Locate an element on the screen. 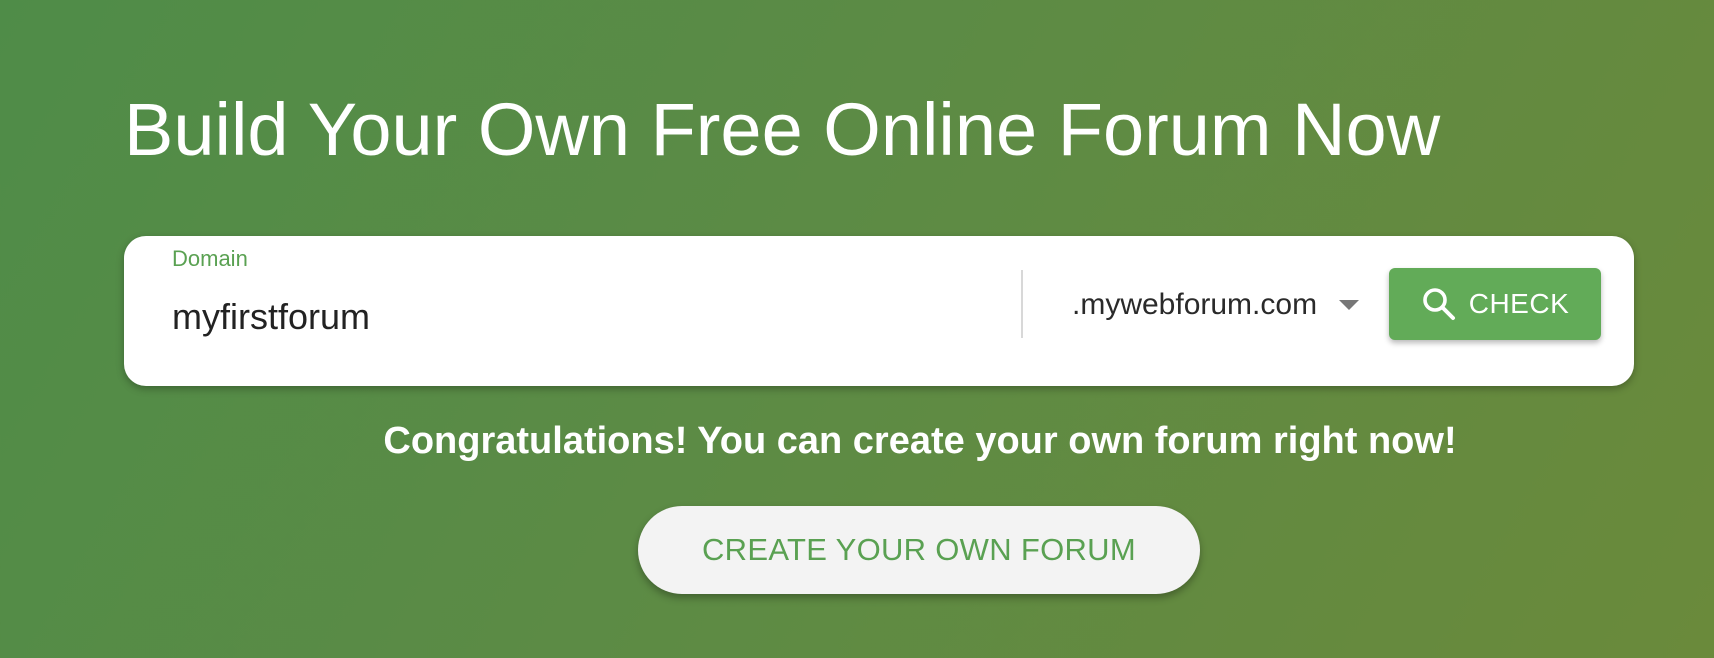 This screenshot has height=658, width=1714. caret-down-icon is located at coordinates (1349, 305).